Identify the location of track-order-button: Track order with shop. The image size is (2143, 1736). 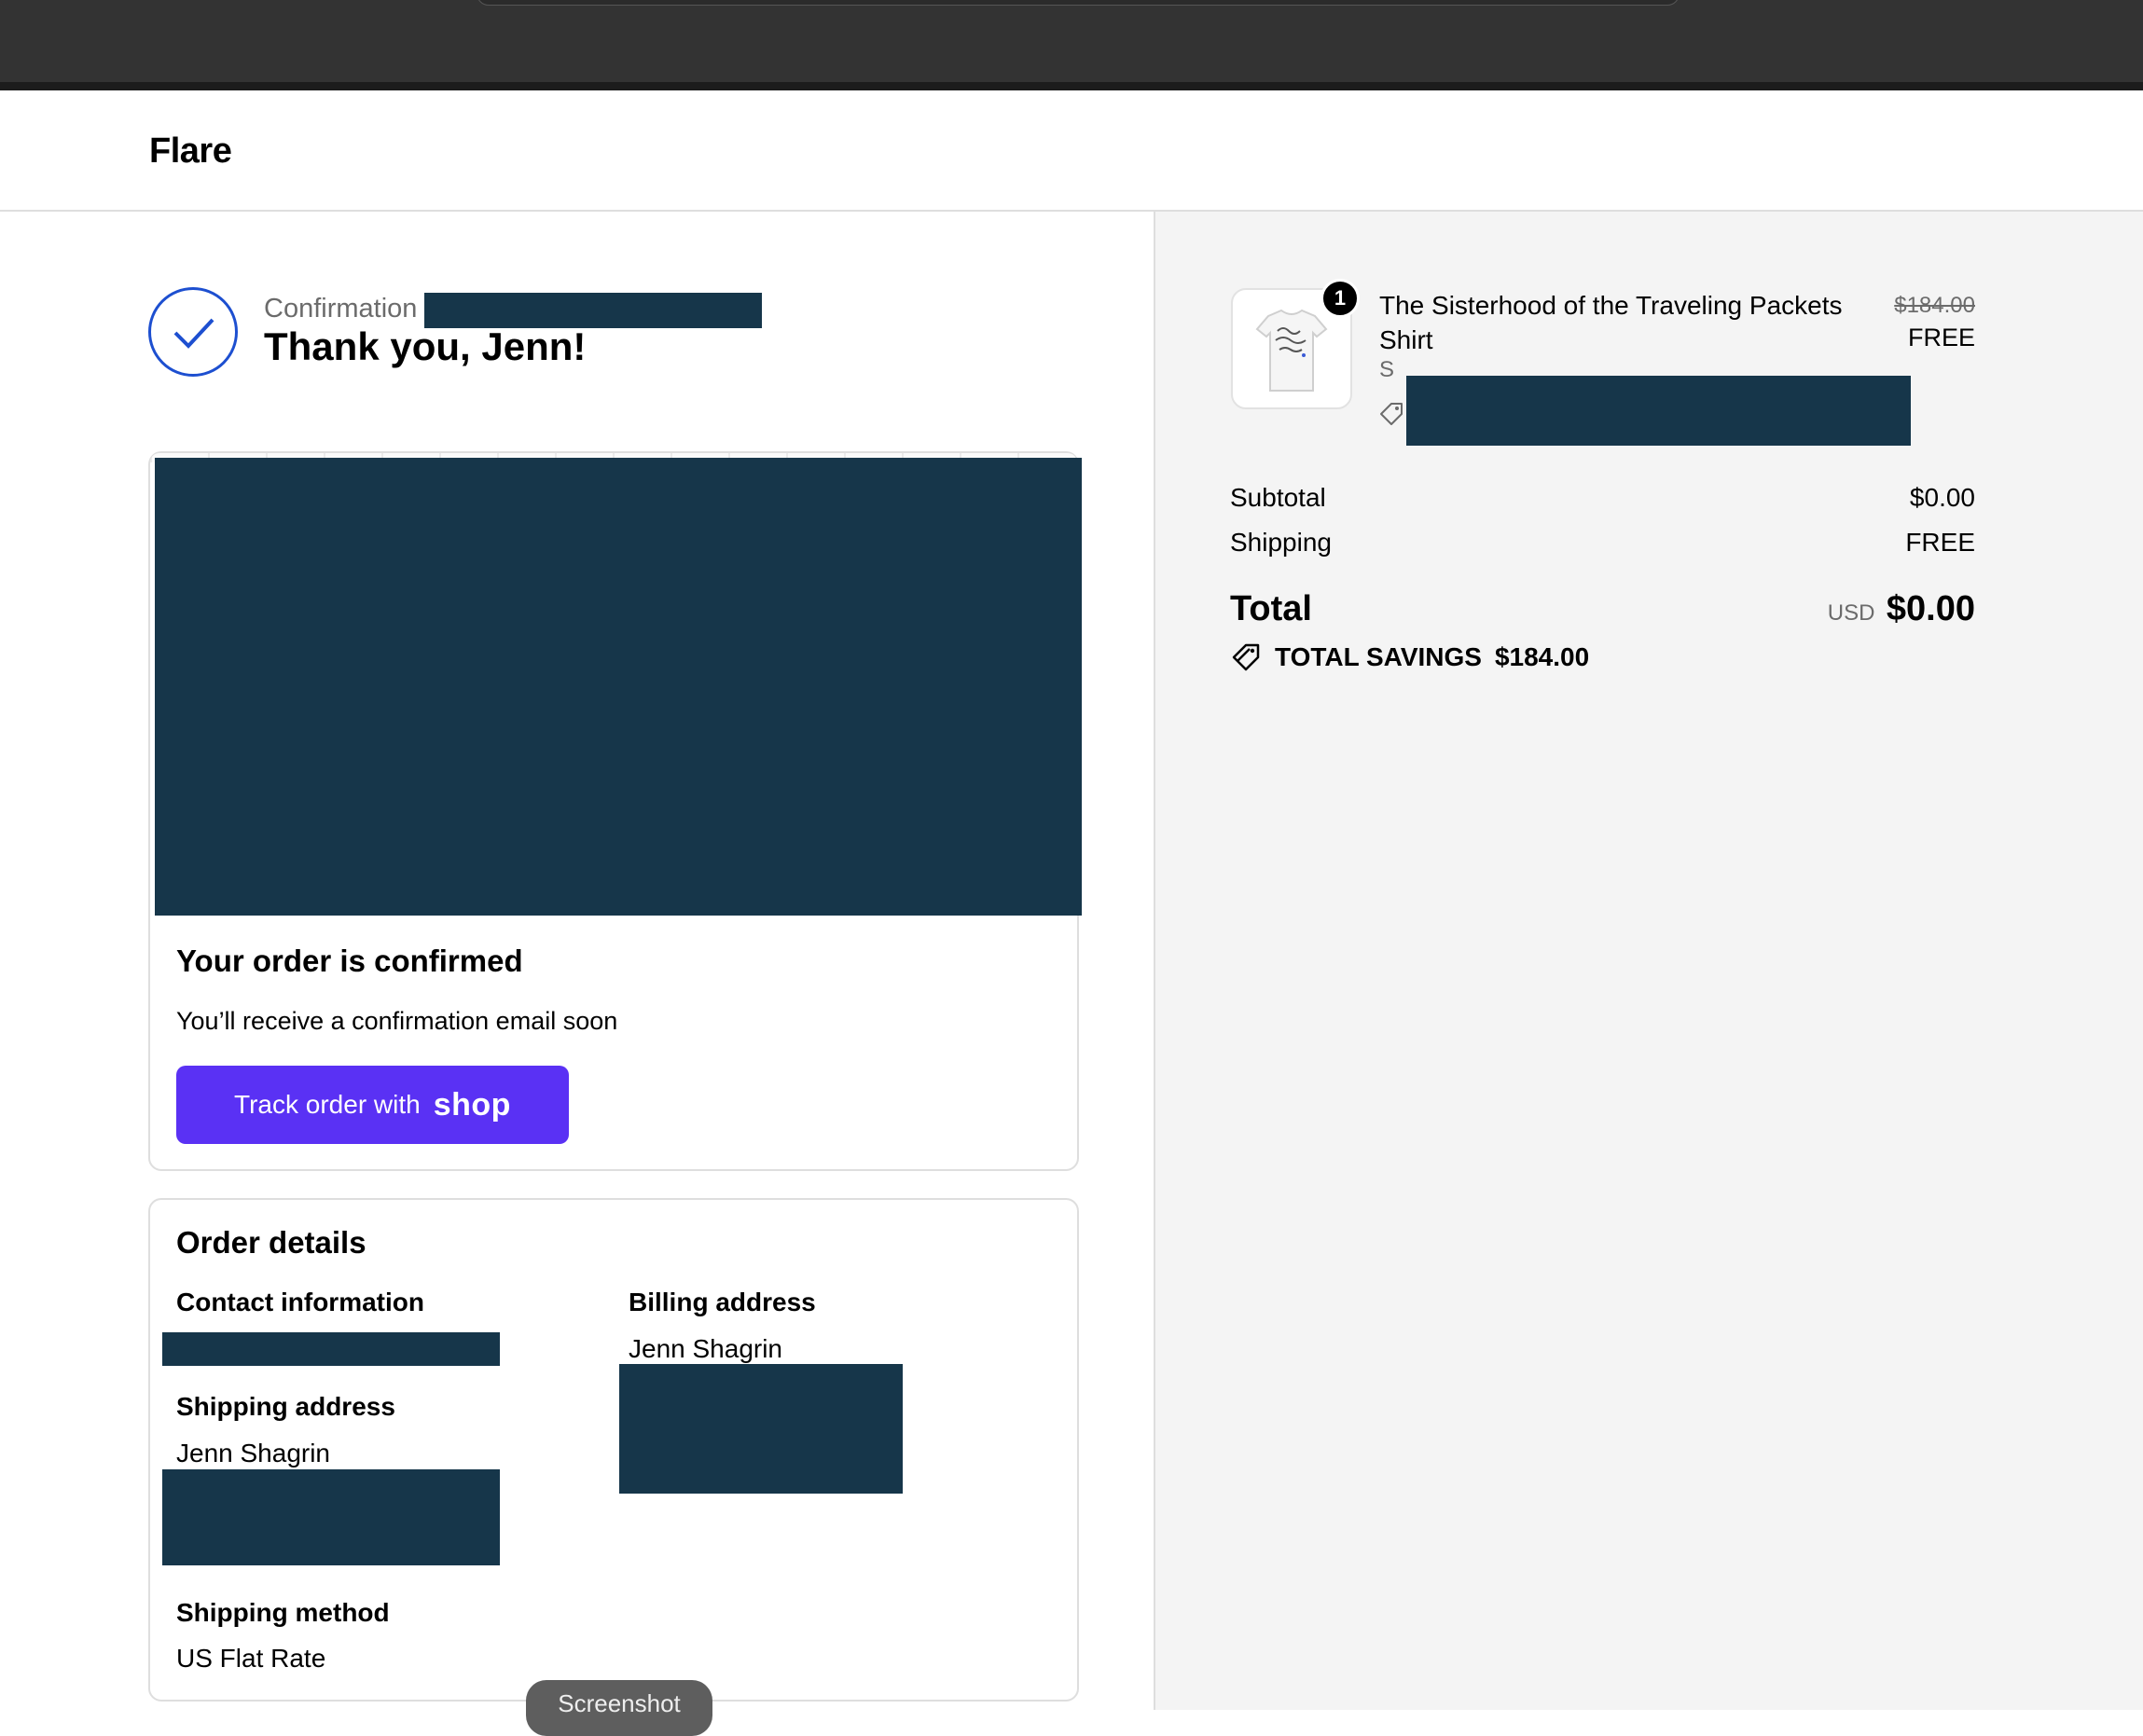
(372, 1105).